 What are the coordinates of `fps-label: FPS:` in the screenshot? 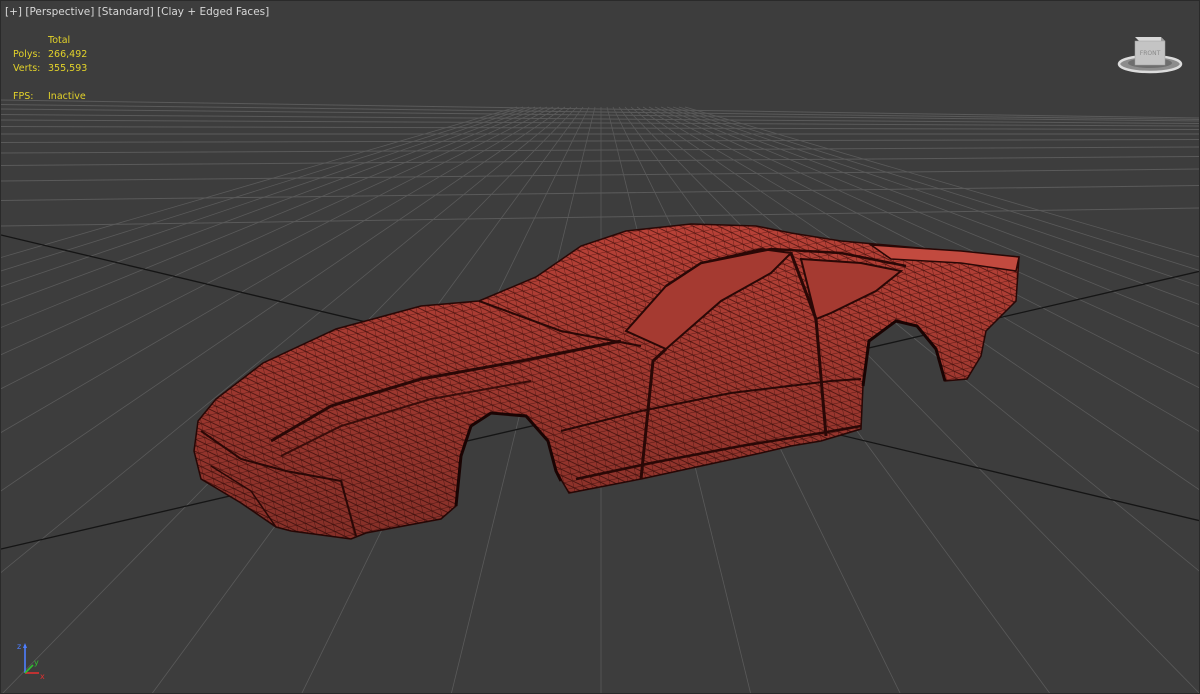 It's located at (23, 96).